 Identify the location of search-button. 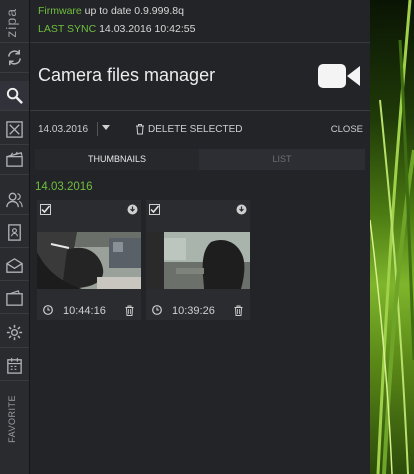
(14, 96).